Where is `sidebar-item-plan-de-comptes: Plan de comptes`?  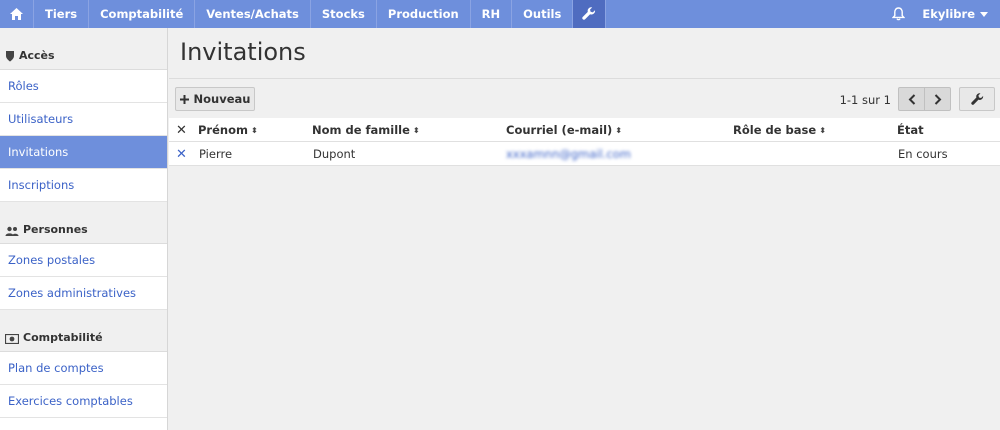
sidebar-item-plan-de-comptes: Plan de comptes is located at coordinates (83, 368).